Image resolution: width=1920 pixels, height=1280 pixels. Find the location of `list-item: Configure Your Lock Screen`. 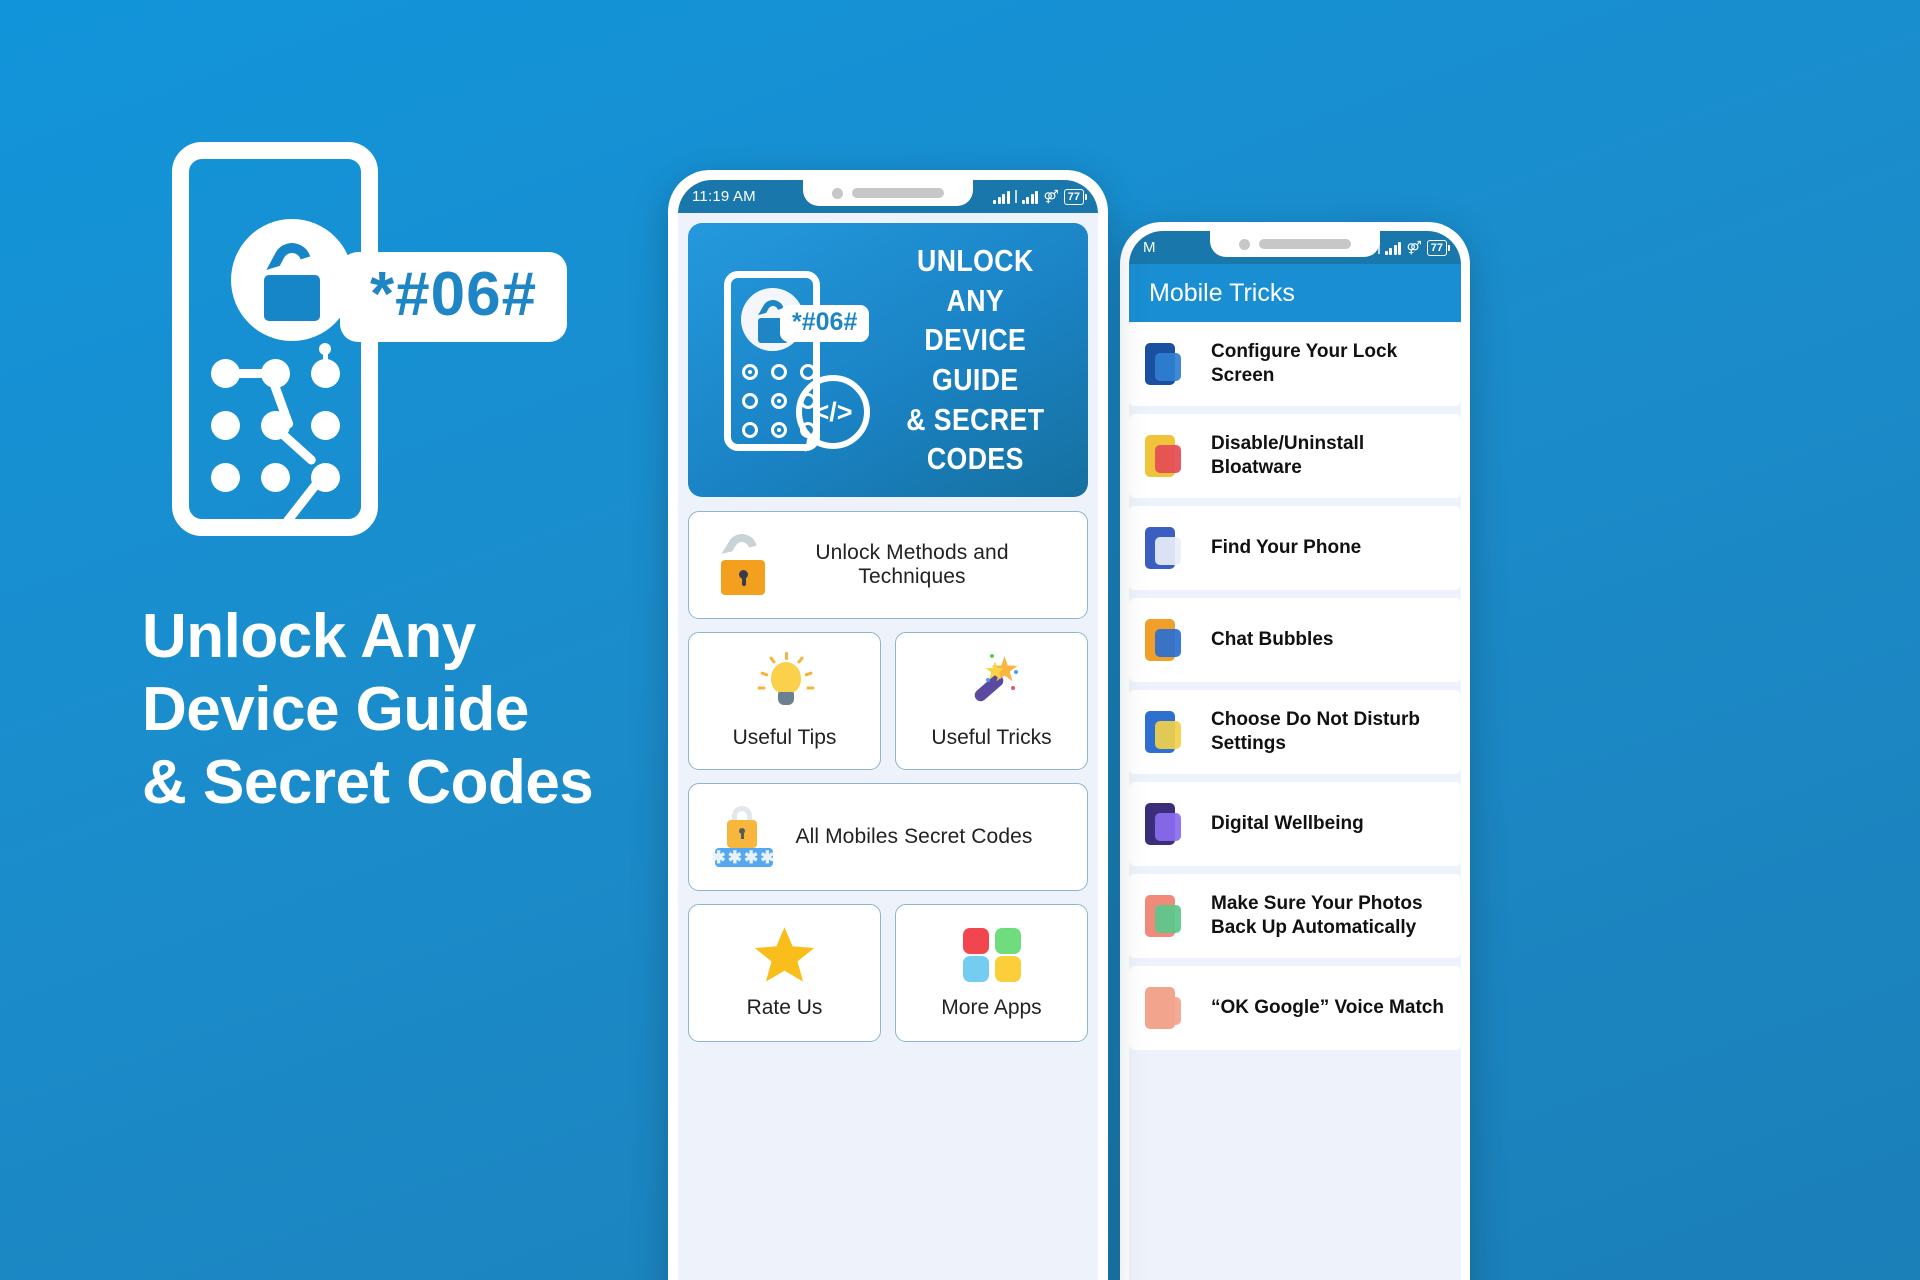

list-item: Configure Your Lock Screen is located at coordinates (1295, 364).